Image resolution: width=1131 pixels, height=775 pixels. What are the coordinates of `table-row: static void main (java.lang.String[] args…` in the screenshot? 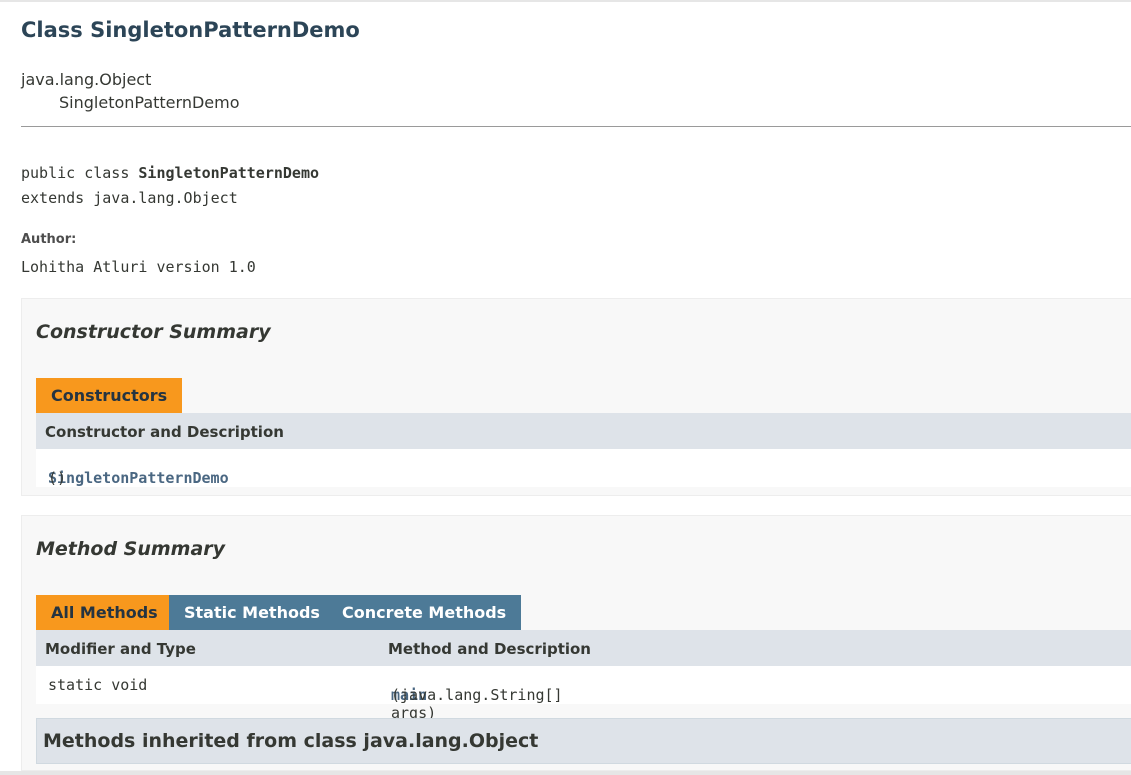 It's located at (583, 694).